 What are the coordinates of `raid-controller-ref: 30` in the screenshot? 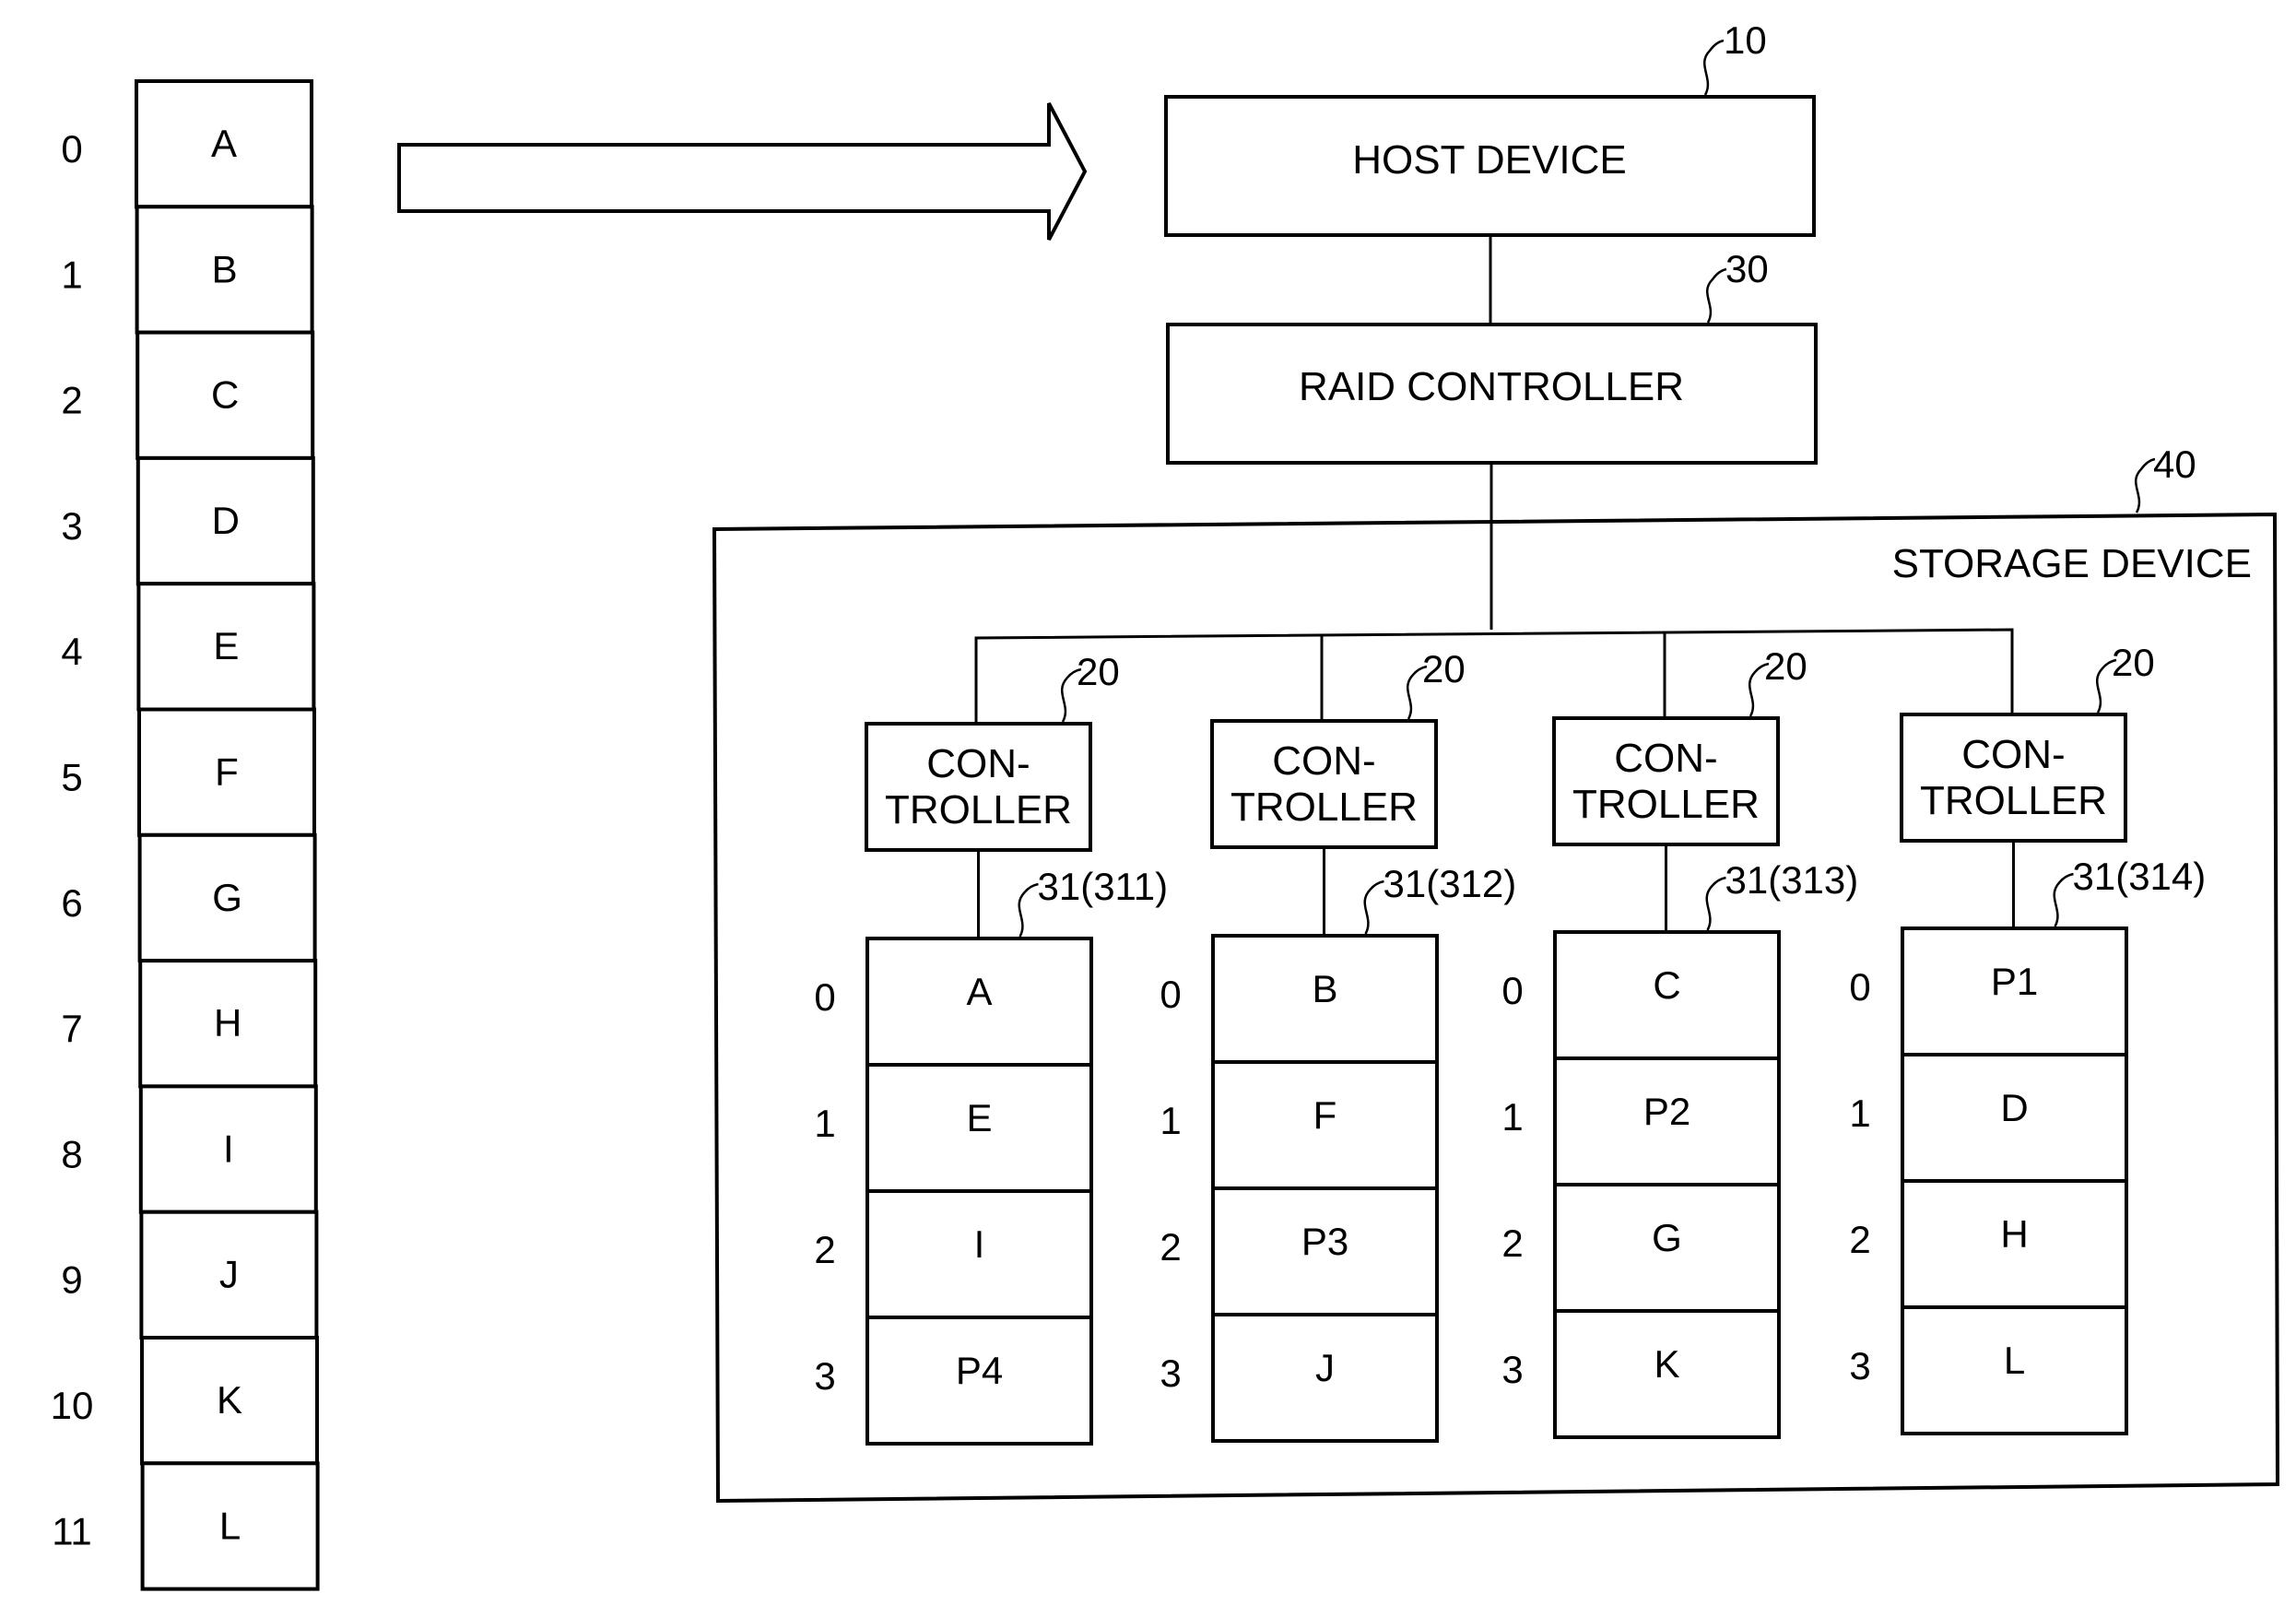 It's located at (1747, 268).